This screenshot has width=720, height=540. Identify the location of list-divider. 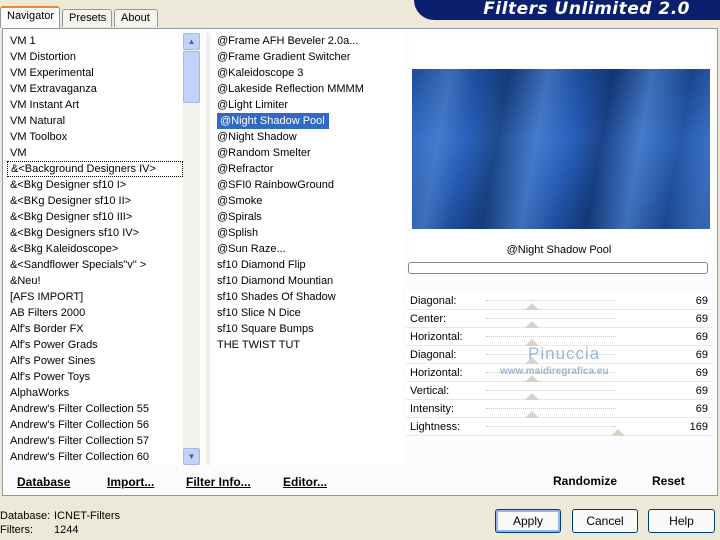
(208, 249).